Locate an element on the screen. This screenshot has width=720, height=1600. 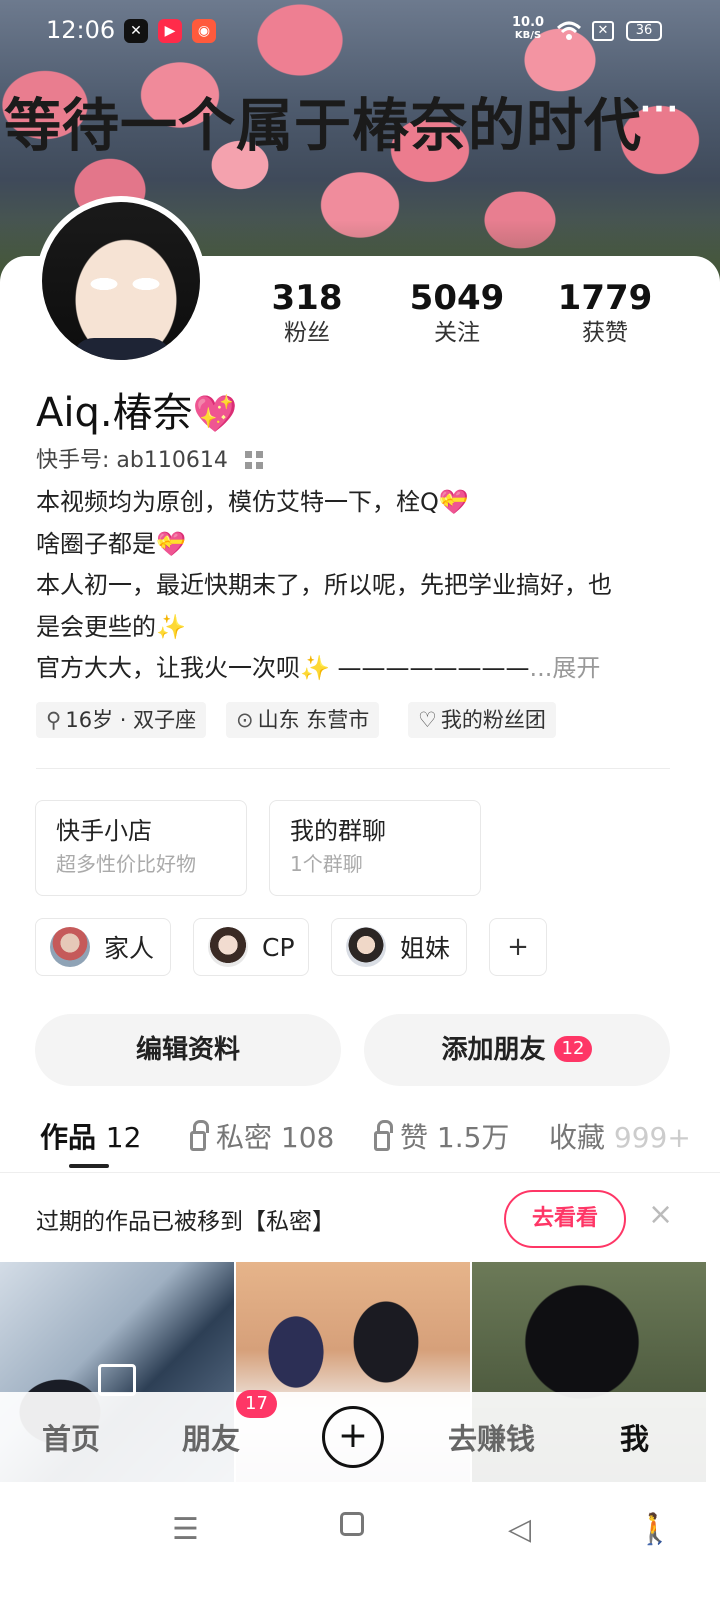
heart-emoji: 💖 is located at coordinates (215, 414).